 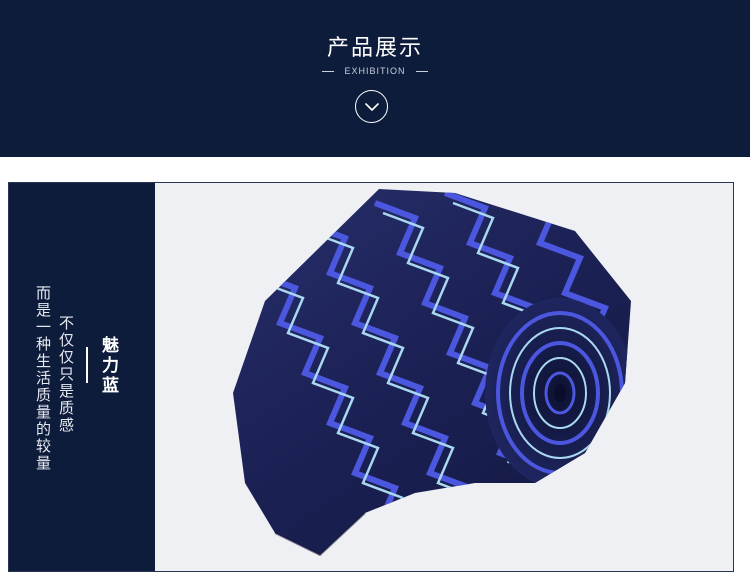 I want to click on subtitle-line-right, so click(x=421, y=71).